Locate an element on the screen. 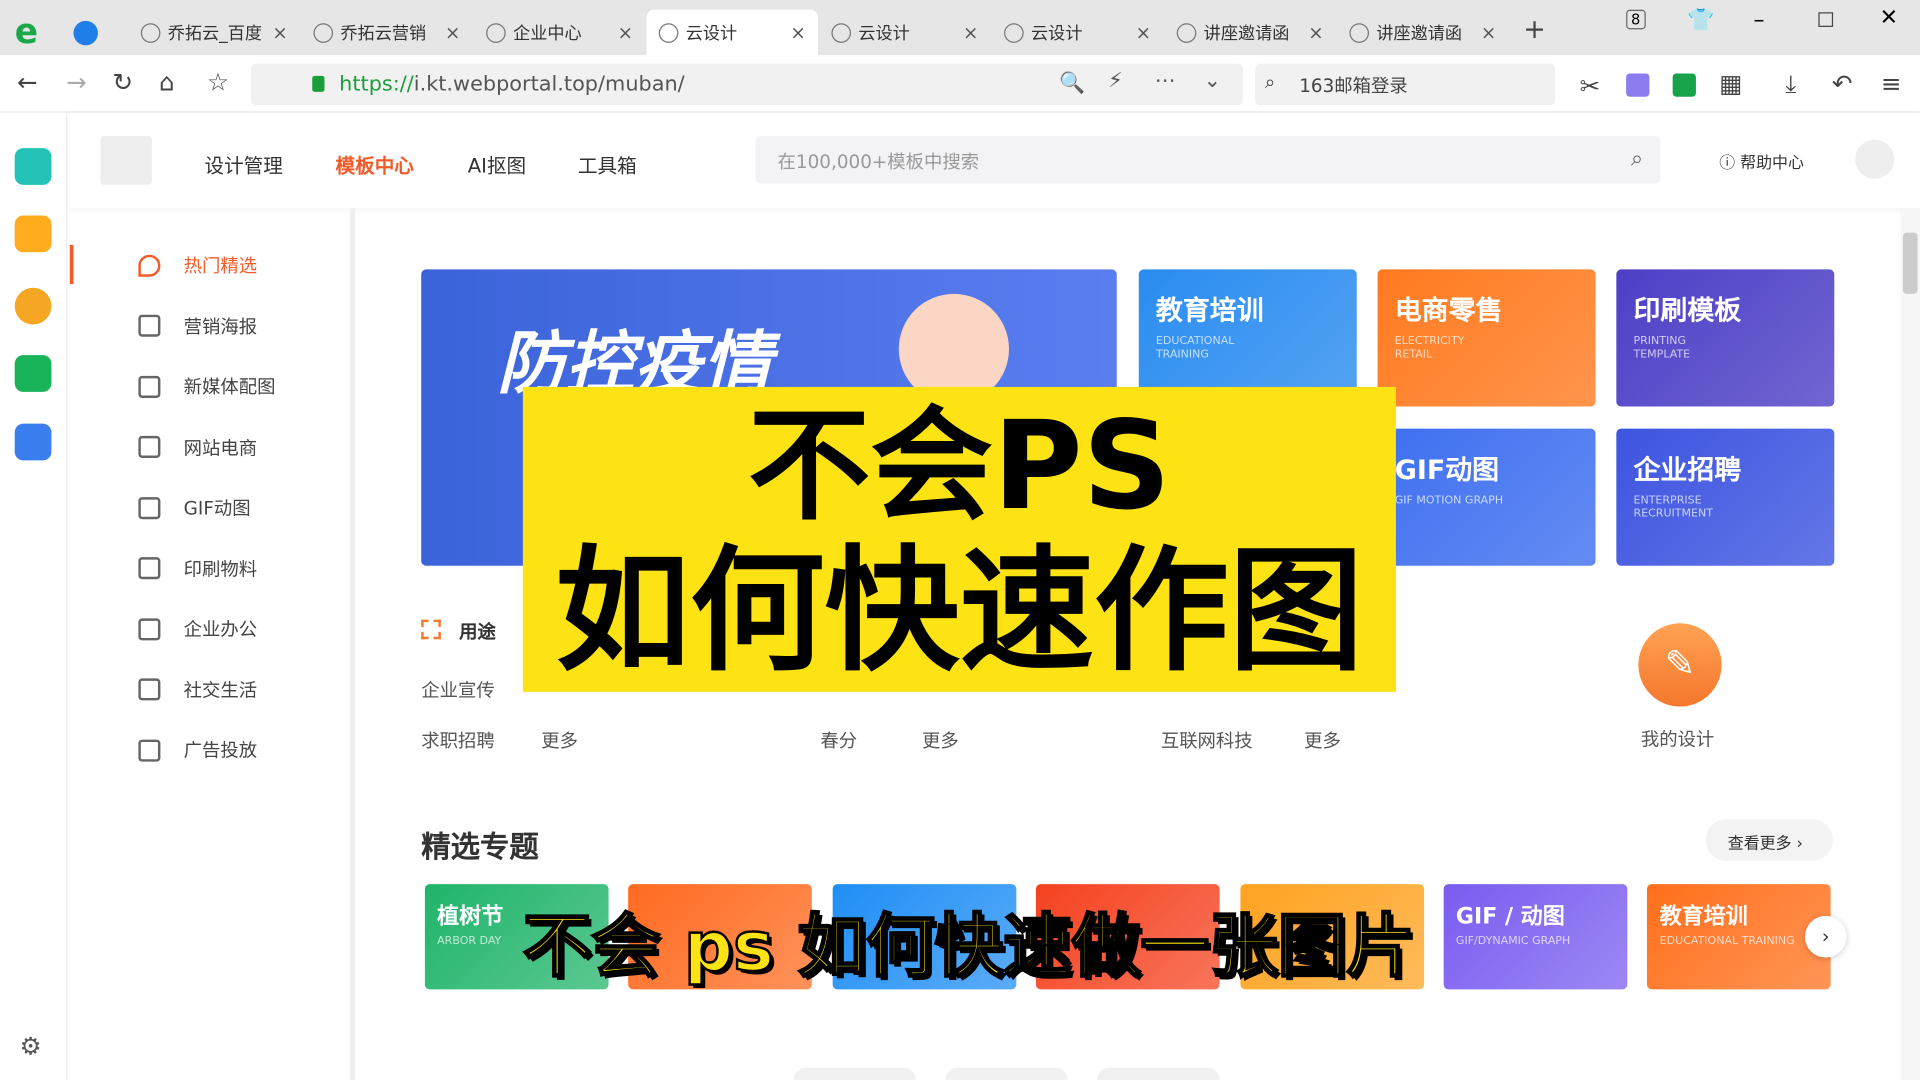  download-icon: ⤓ is located at coordinates (1790, 83).